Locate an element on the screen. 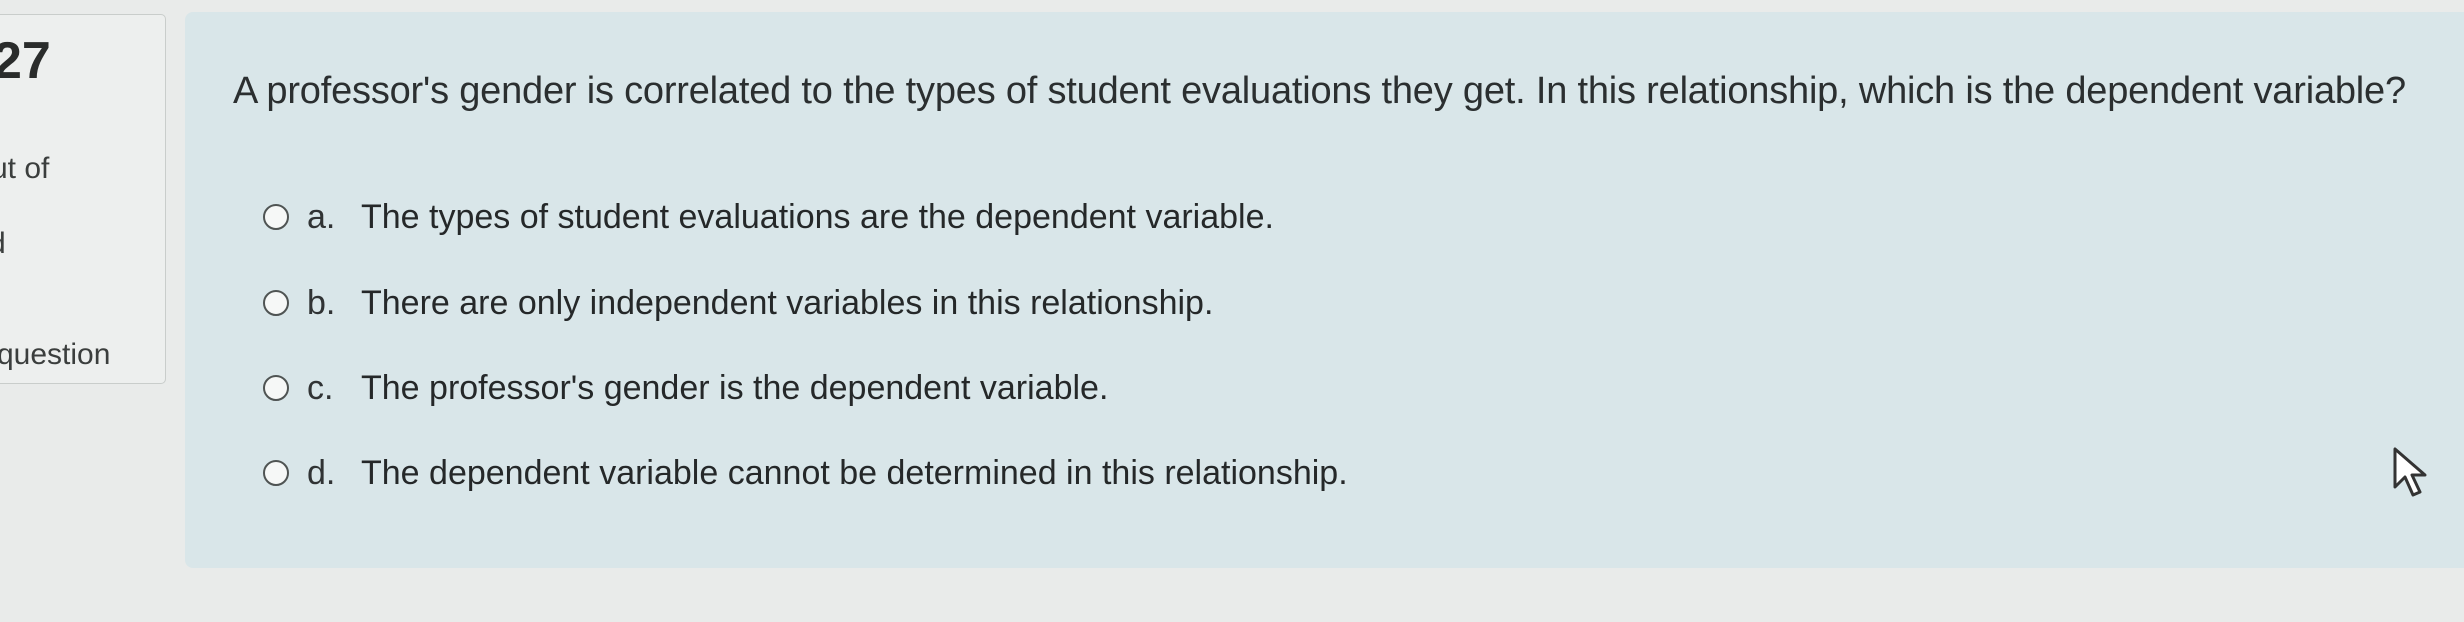  option-letter: b. is located at coordinates (321, 302).